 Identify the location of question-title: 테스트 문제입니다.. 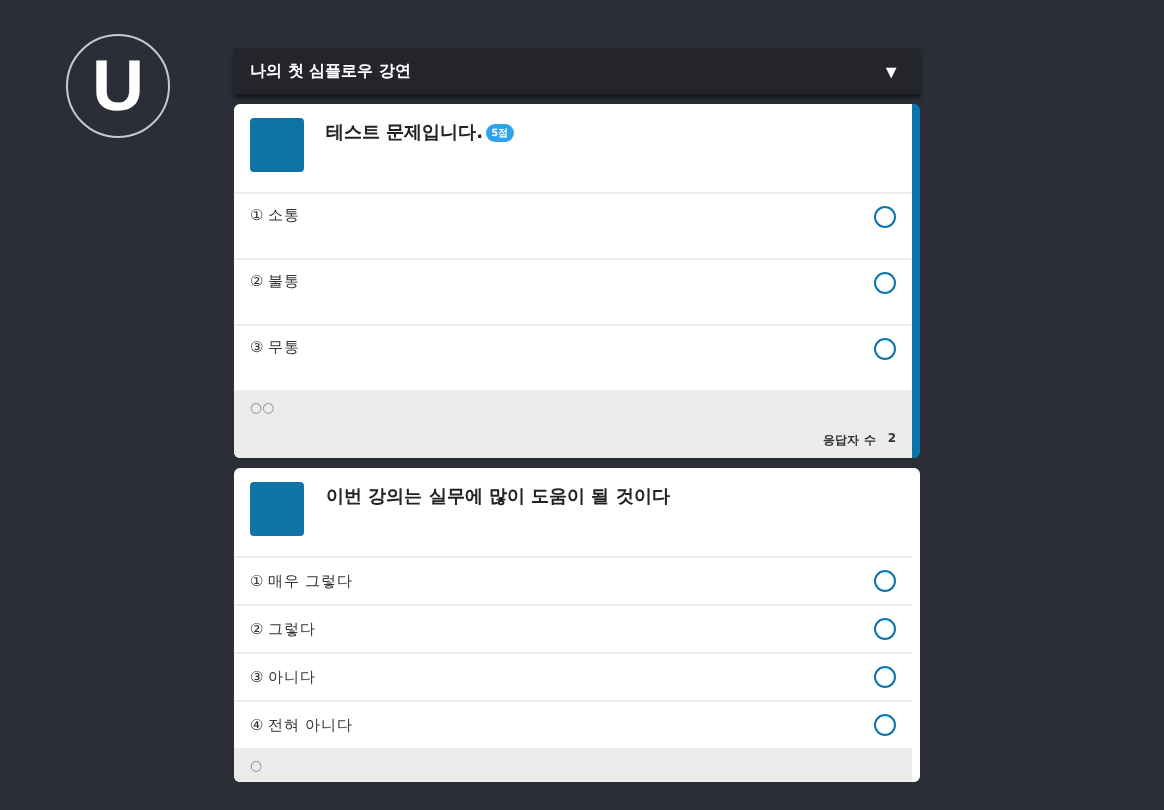
(405, 133).